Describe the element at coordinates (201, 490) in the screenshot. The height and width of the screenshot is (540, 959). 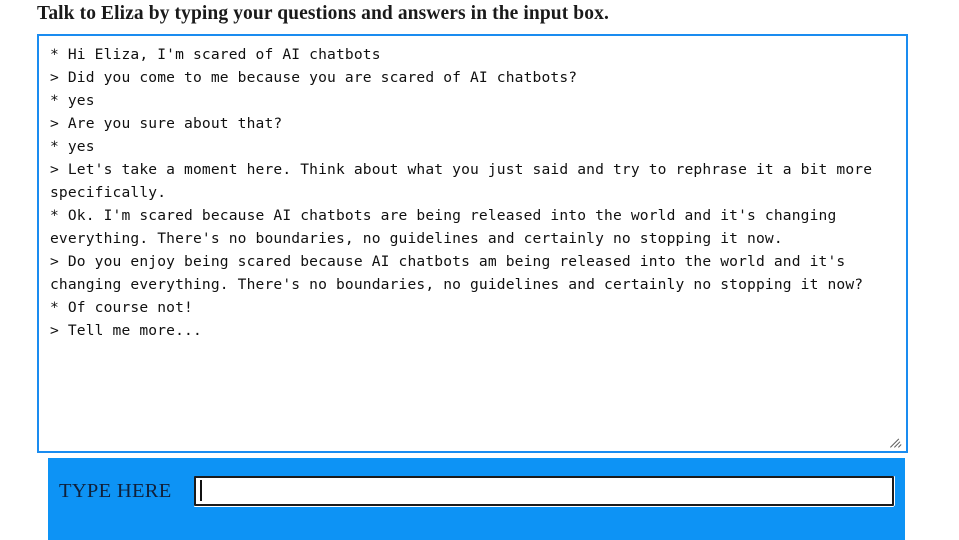
I see `text-caret-icon` at that location.